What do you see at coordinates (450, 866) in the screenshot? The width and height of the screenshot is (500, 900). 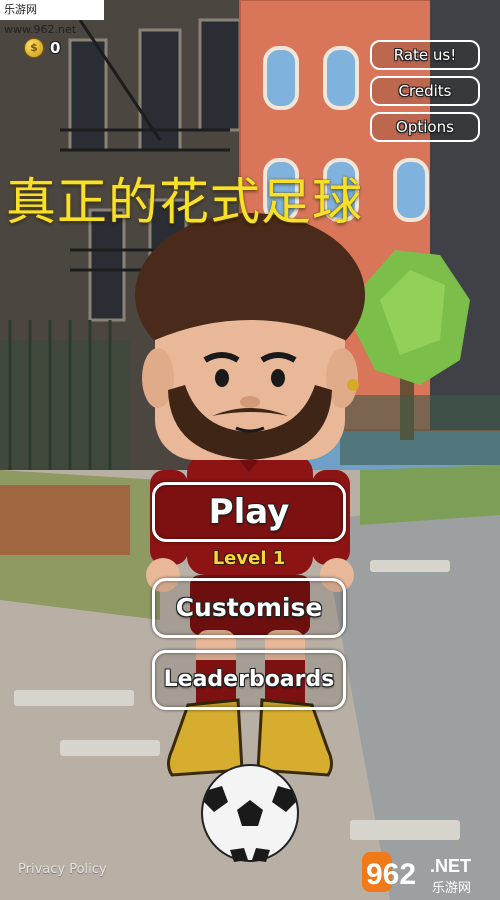 I see `logo-domain: .NET` at bounding box center [450, 866].